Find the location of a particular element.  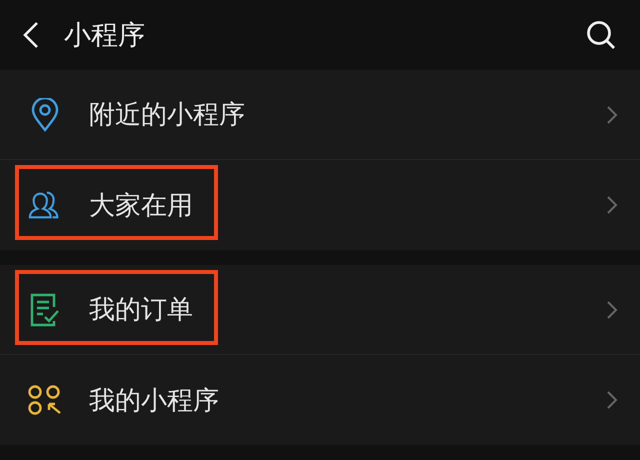

page-title: 小程序 is located at coordinates (105, 36).